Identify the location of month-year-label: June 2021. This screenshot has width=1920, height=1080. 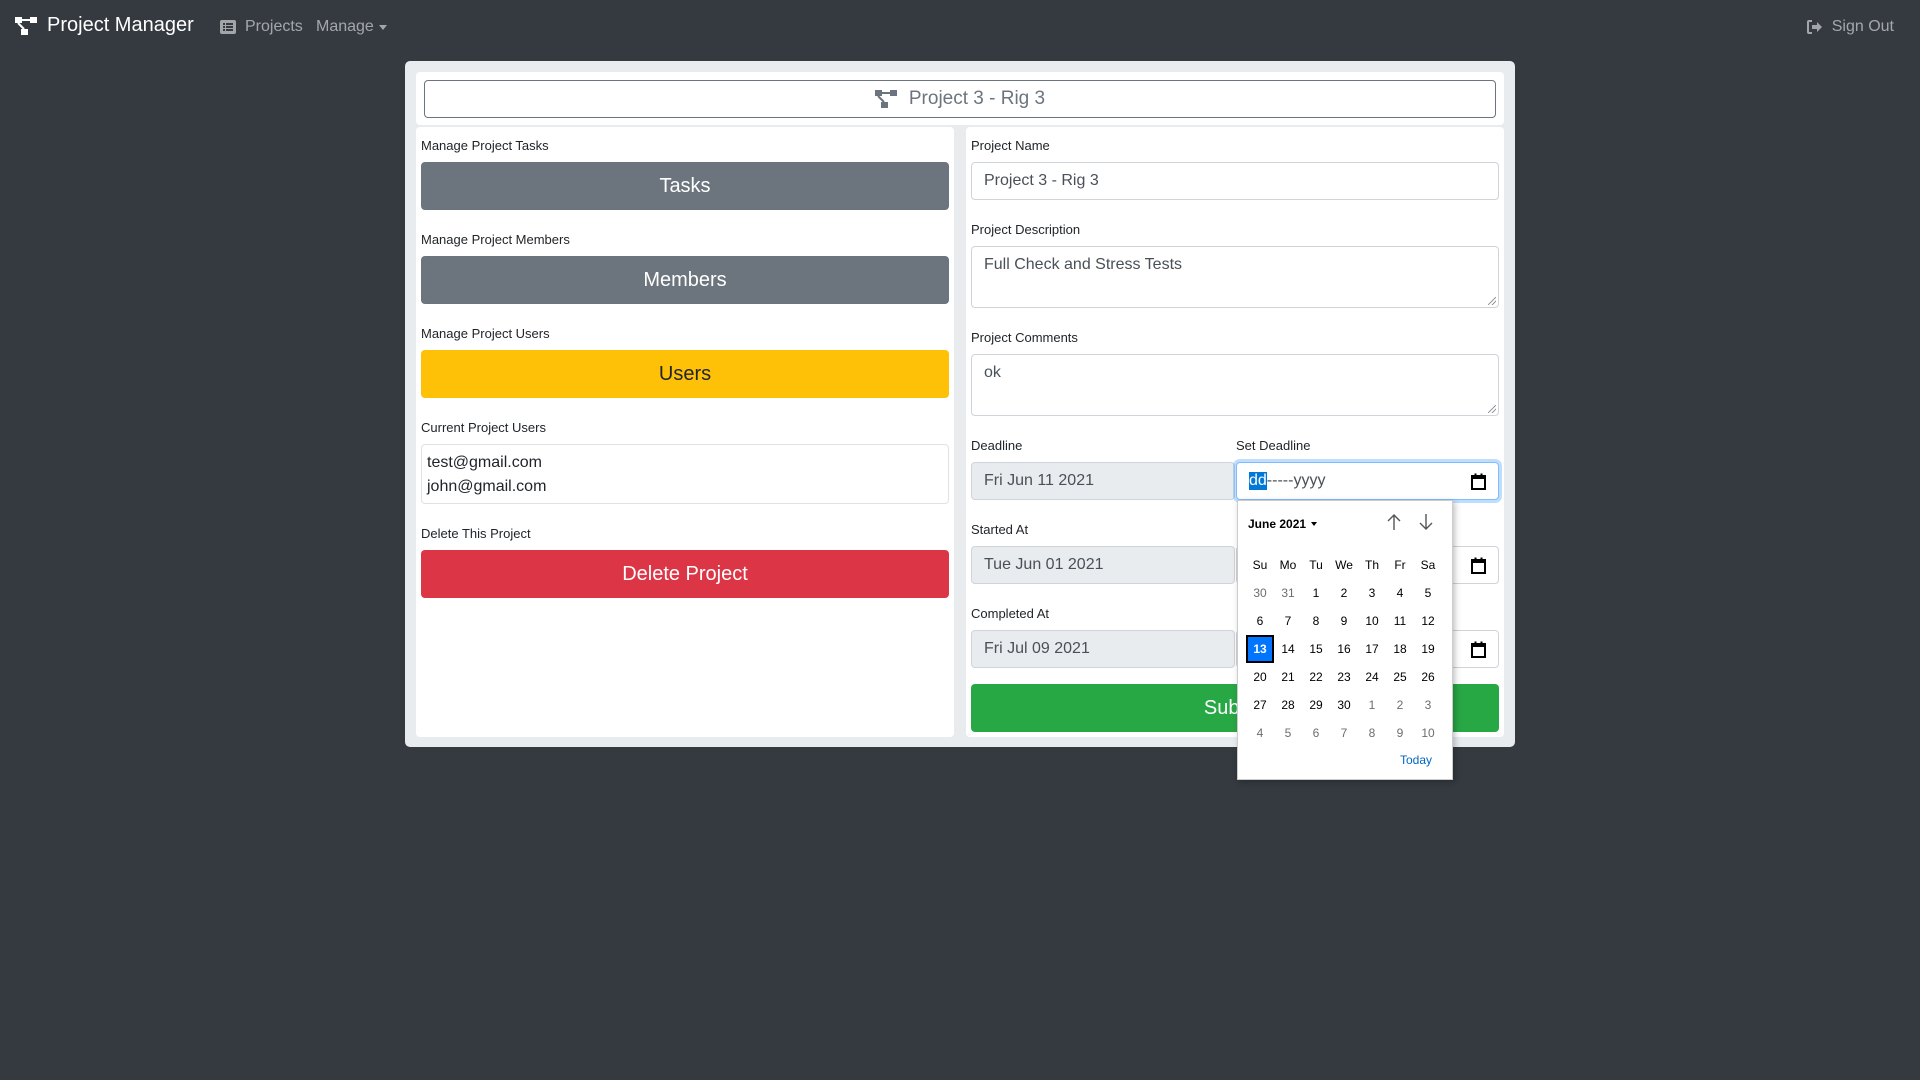
(1277, 524).